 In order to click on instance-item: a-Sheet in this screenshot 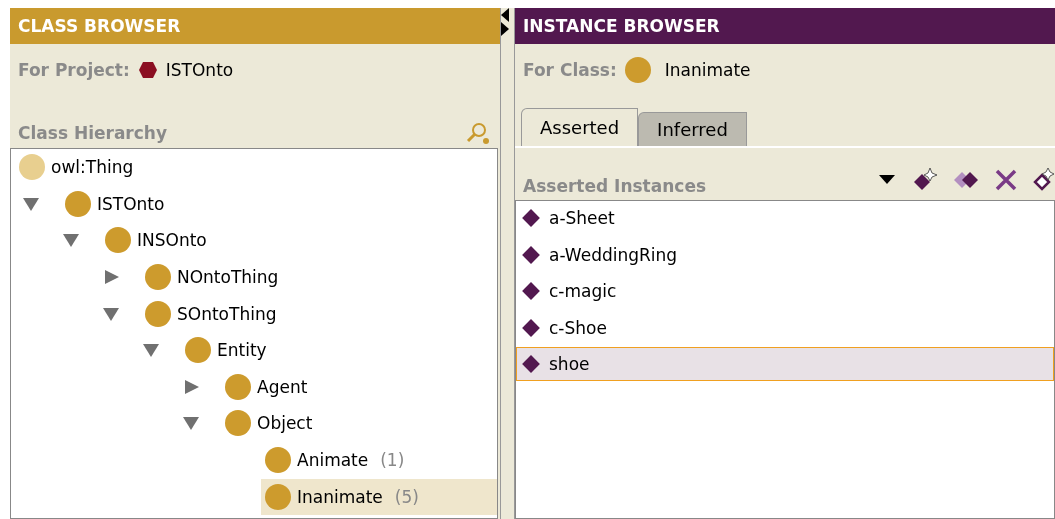, I will do `click(785, 218)`.